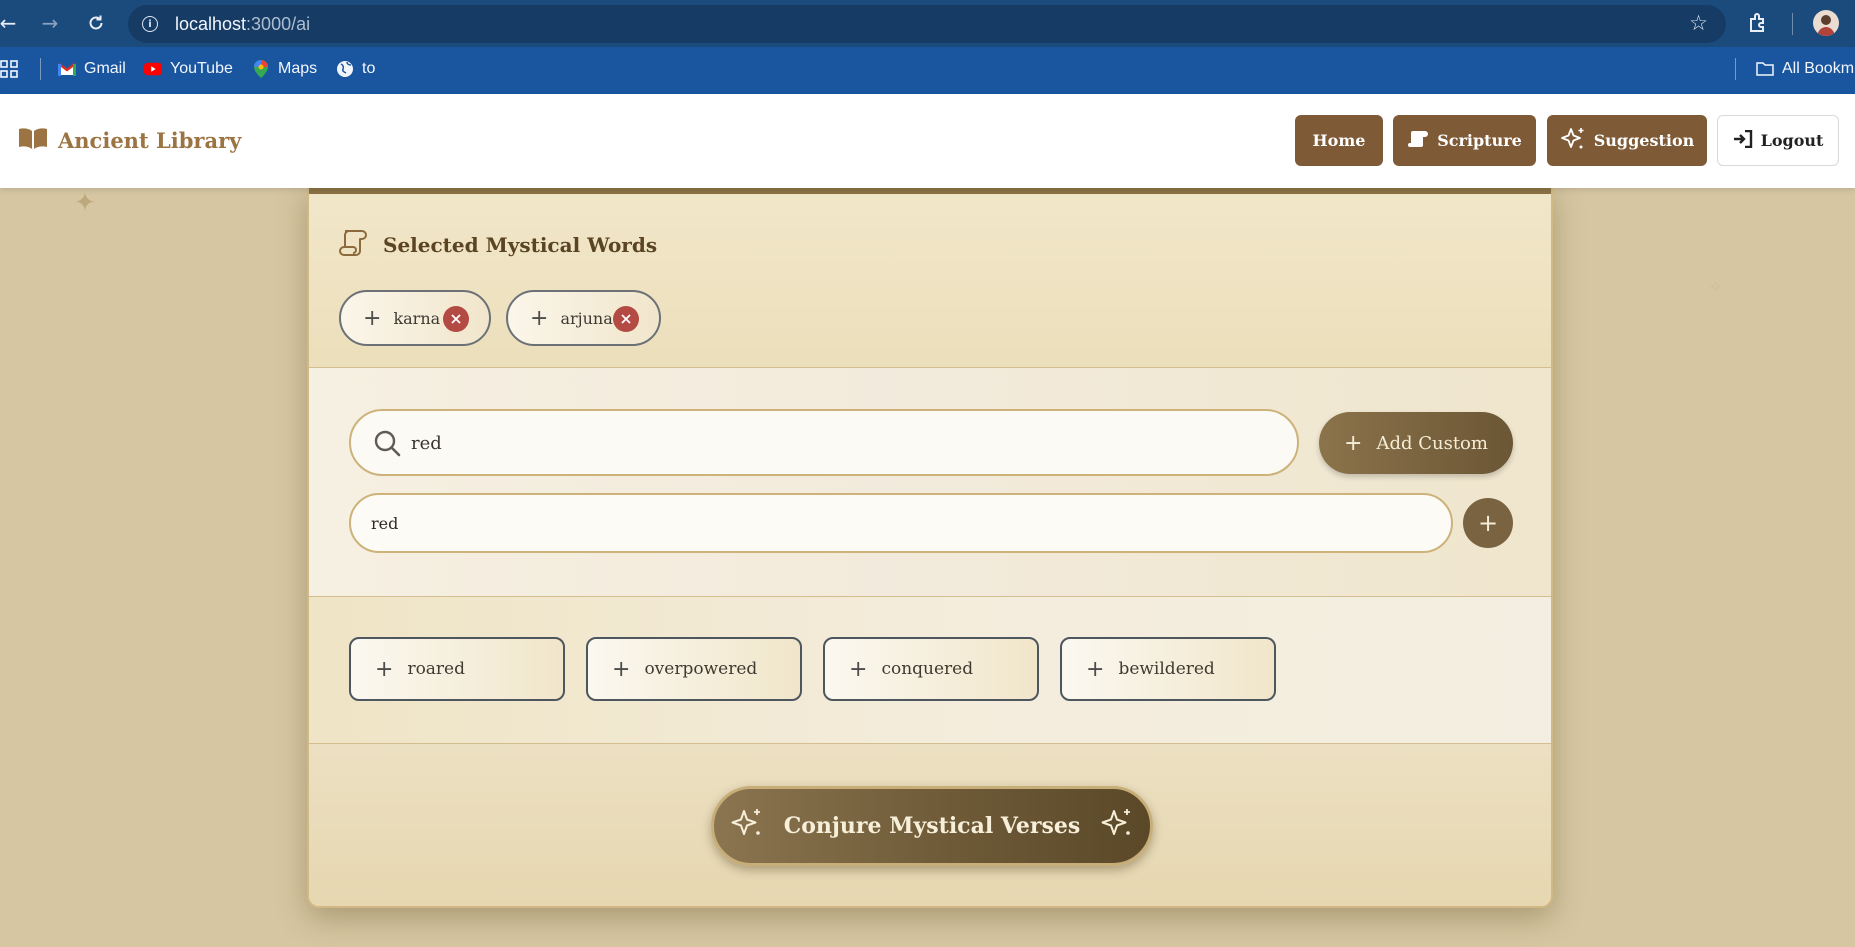  Describe the element at coordinates (1792, 24) in the screenshot. I see `toolbar-divider` at that location.